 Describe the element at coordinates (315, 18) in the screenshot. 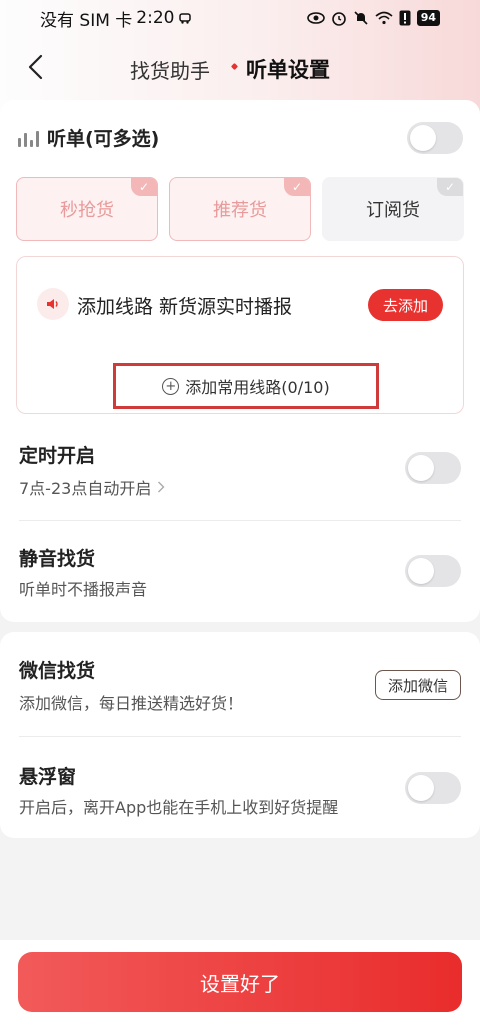

I see `eye-icon` at that location.